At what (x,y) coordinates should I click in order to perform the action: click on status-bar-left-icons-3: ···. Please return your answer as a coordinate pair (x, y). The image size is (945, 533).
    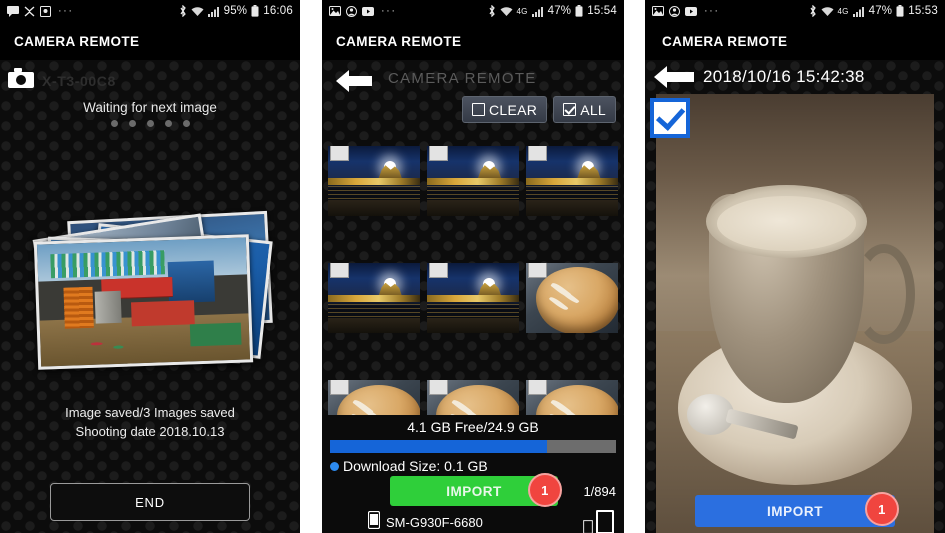
    Looking at the image, I should click on (686, 11).